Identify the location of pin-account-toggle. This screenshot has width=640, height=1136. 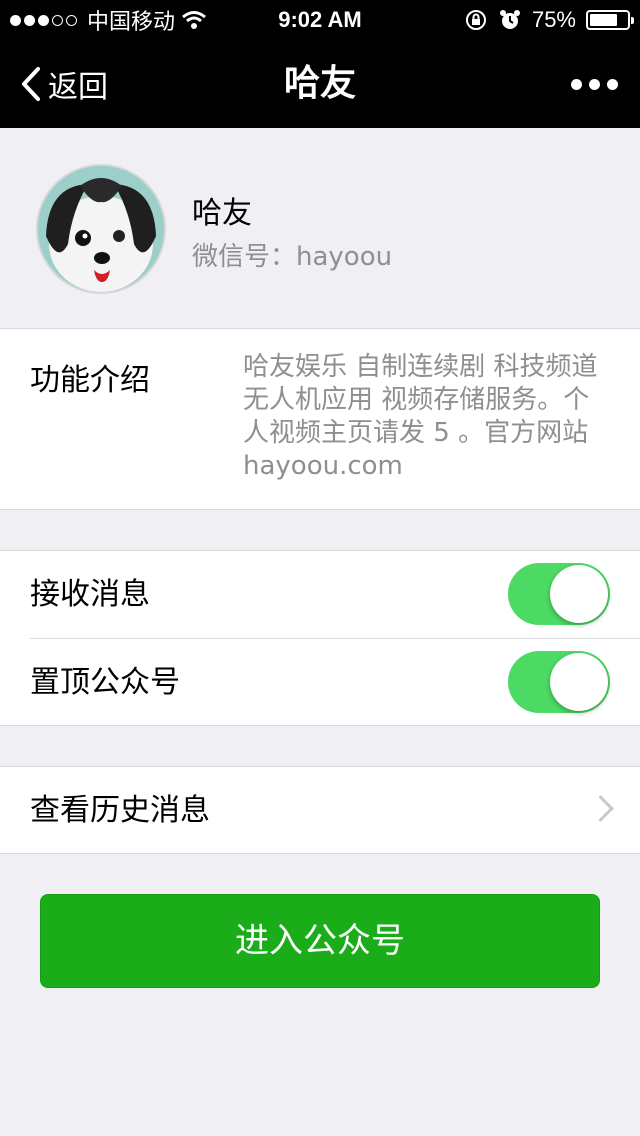
(559, 682).